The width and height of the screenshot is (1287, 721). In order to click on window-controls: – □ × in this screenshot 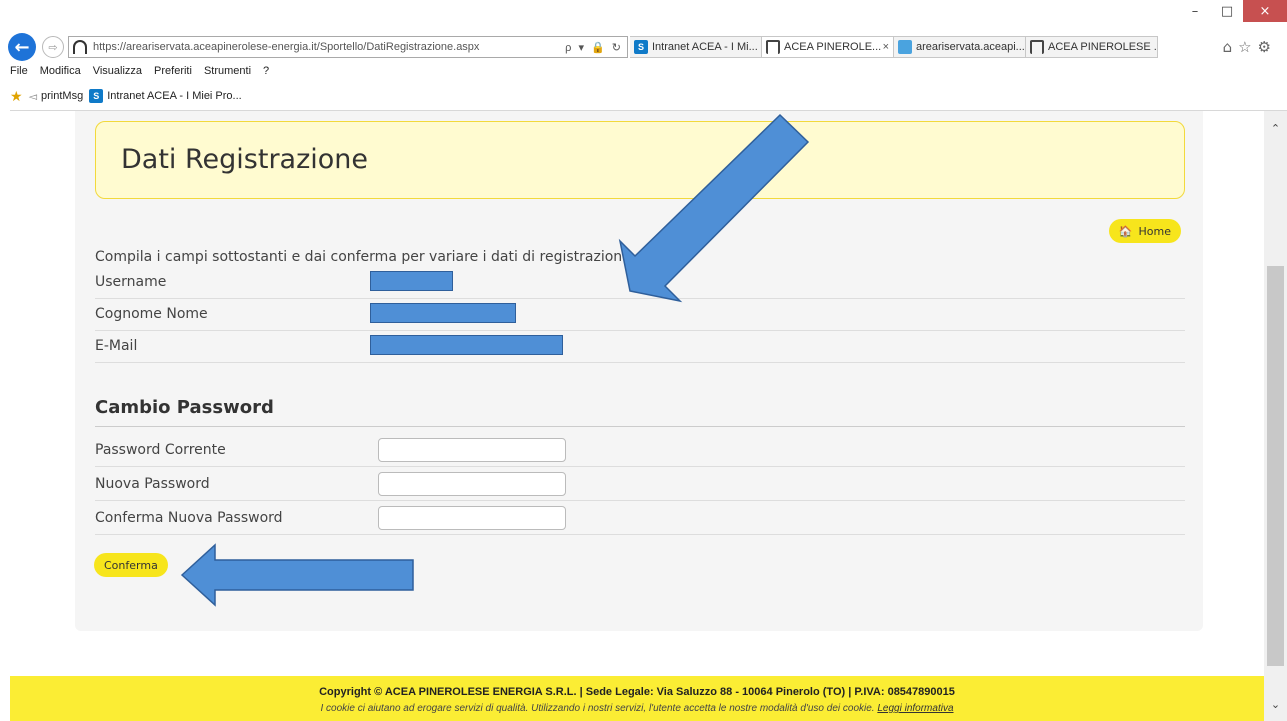, I will do `click(1233, 15)`.